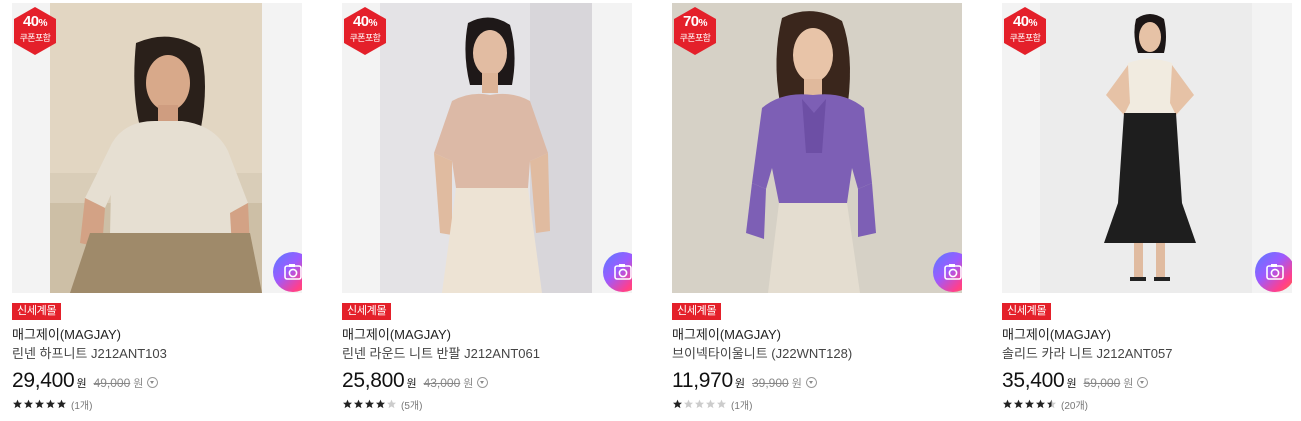 The width and height of the screenshot is (1301, 421). Describe the element at coordinates (373, 380) in the screenshot. I see `sale-price: 25,800` at that location.